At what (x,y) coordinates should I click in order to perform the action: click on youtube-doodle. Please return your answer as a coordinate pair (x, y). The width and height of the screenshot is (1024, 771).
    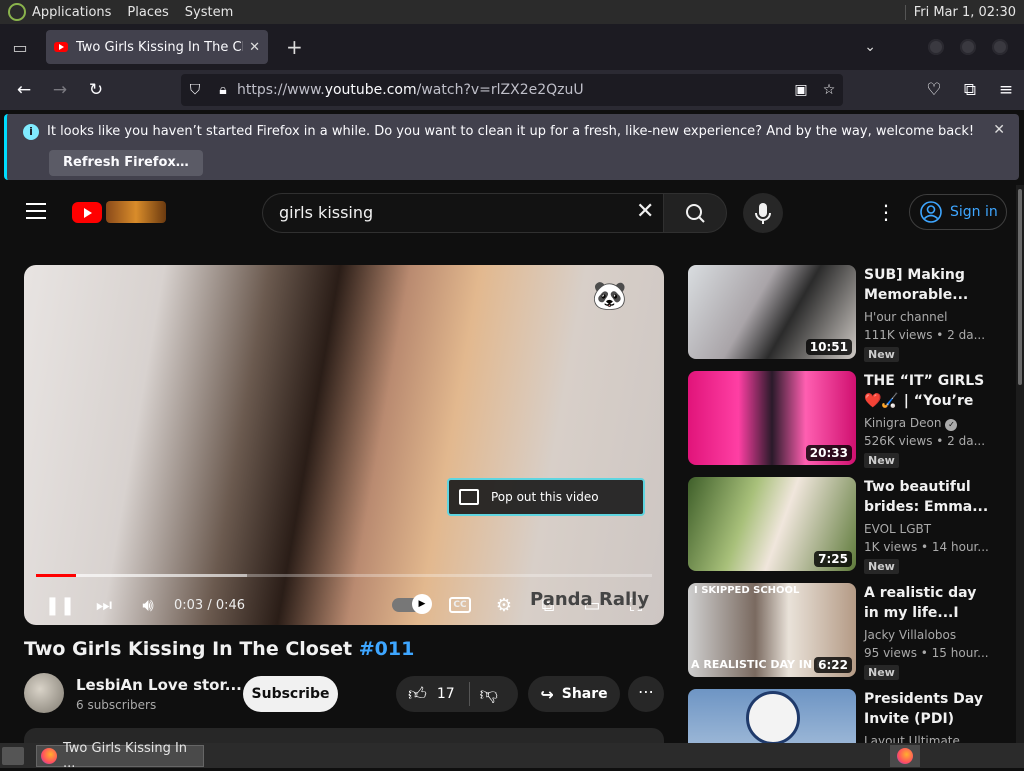
    Looking at the image, I should click on (136, 212).